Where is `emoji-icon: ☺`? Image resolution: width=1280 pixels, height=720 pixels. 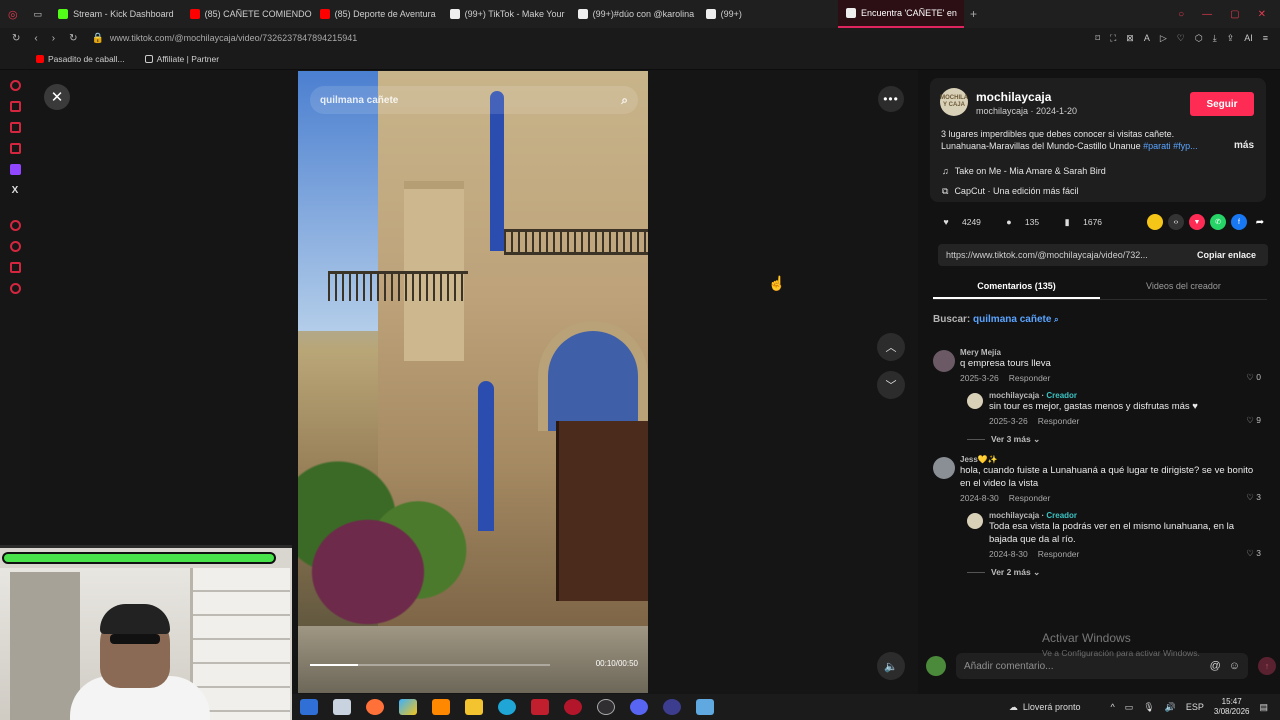
emoji-icon: ☺ is located at coordinates (1234, 666).